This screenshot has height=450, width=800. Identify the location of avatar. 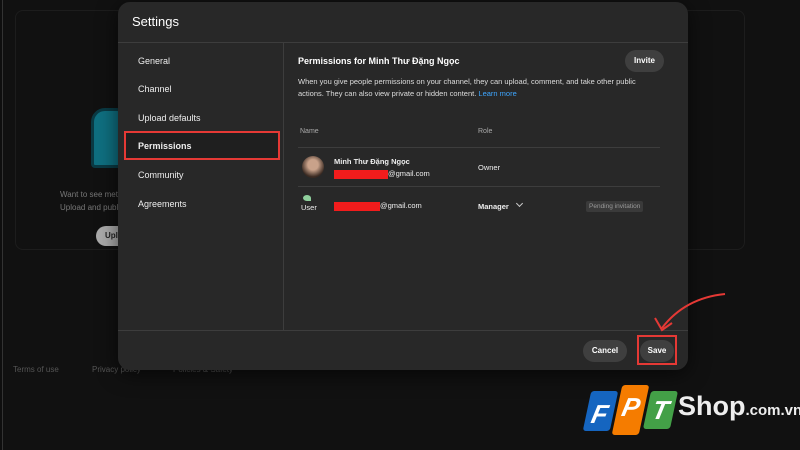
(313, 167).